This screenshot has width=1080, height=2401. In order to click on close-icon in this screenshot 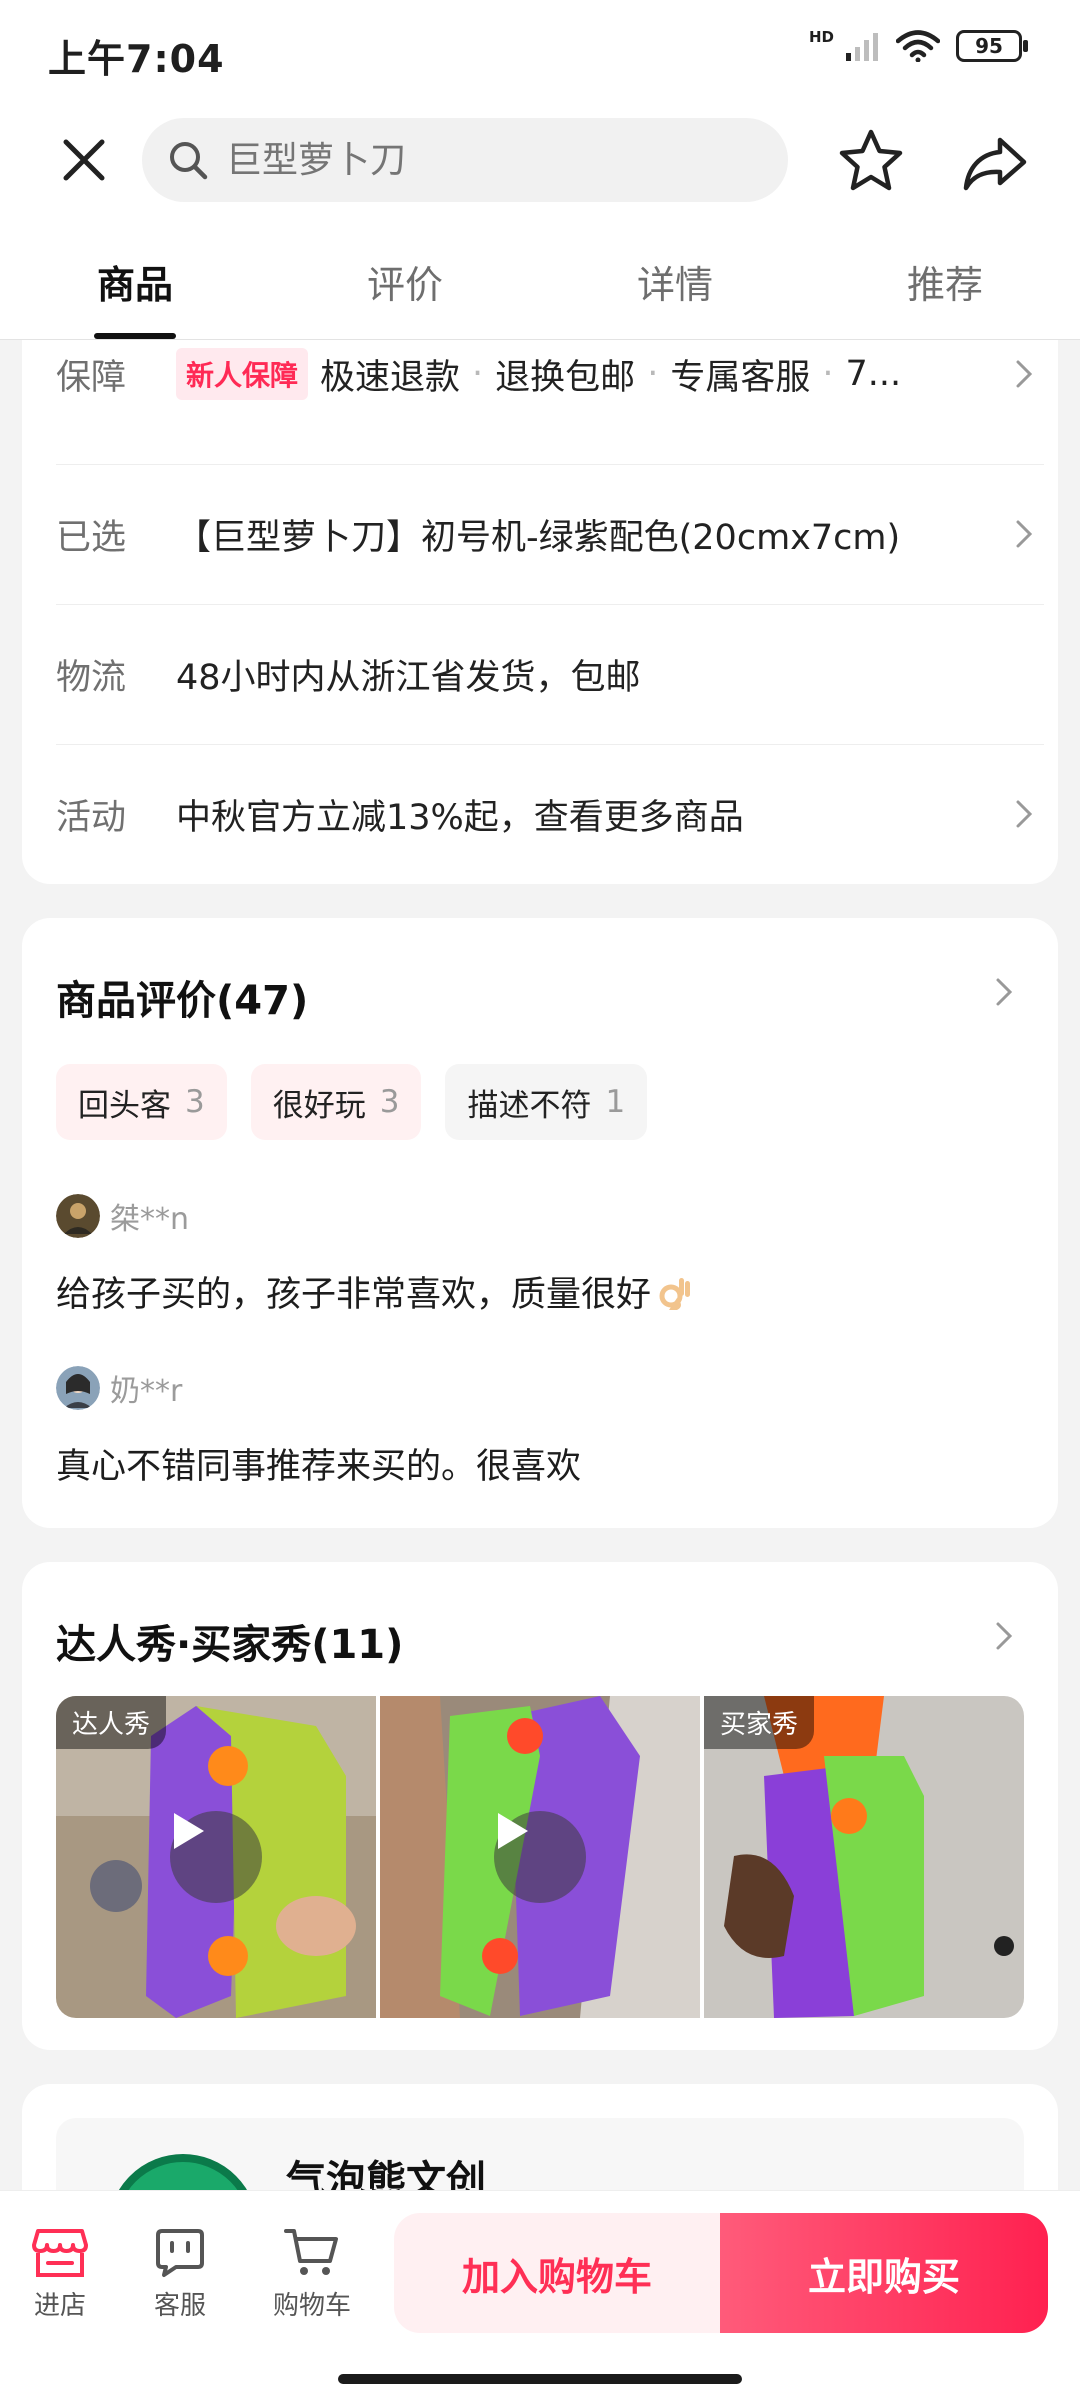, I will do `click(84, 160)`.